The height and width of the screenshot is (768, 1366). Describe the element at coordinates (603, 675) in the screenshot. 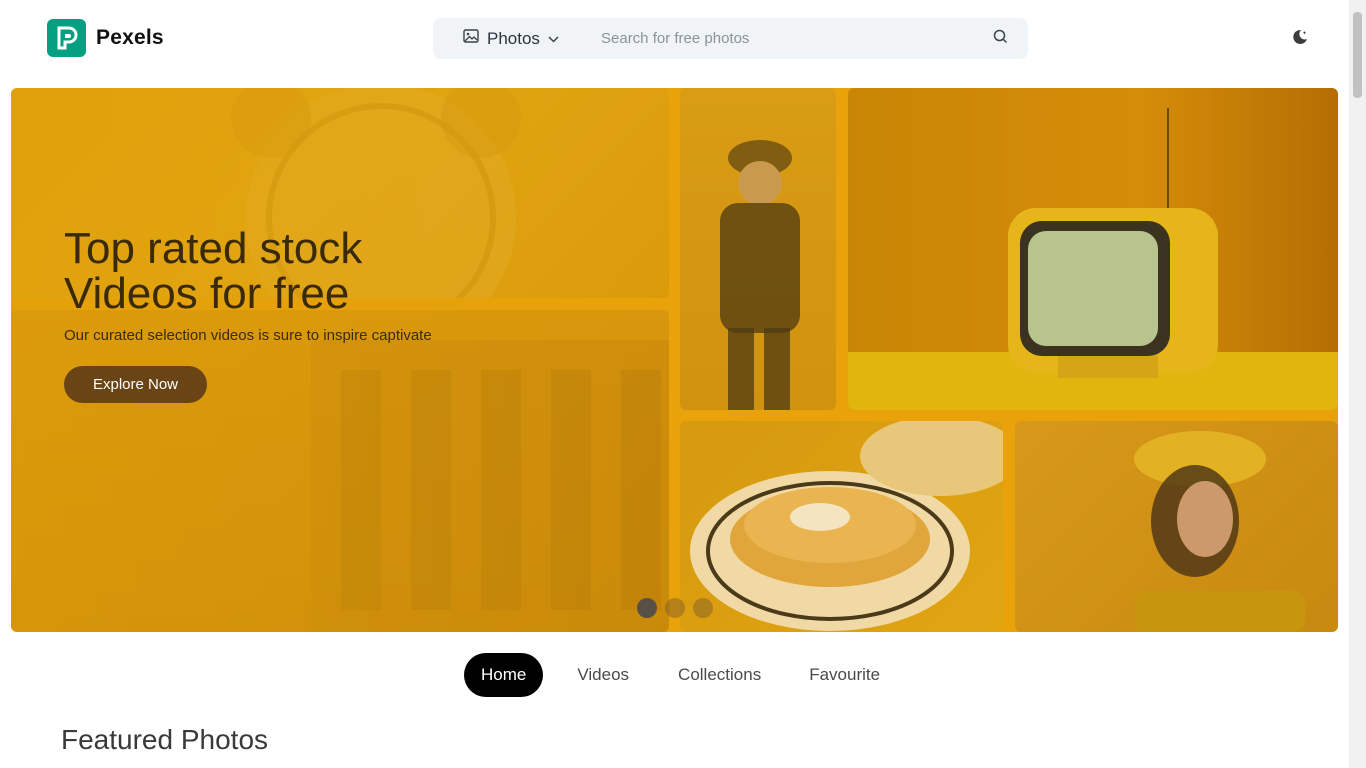

I see `tab-videos: Videos` at that location.